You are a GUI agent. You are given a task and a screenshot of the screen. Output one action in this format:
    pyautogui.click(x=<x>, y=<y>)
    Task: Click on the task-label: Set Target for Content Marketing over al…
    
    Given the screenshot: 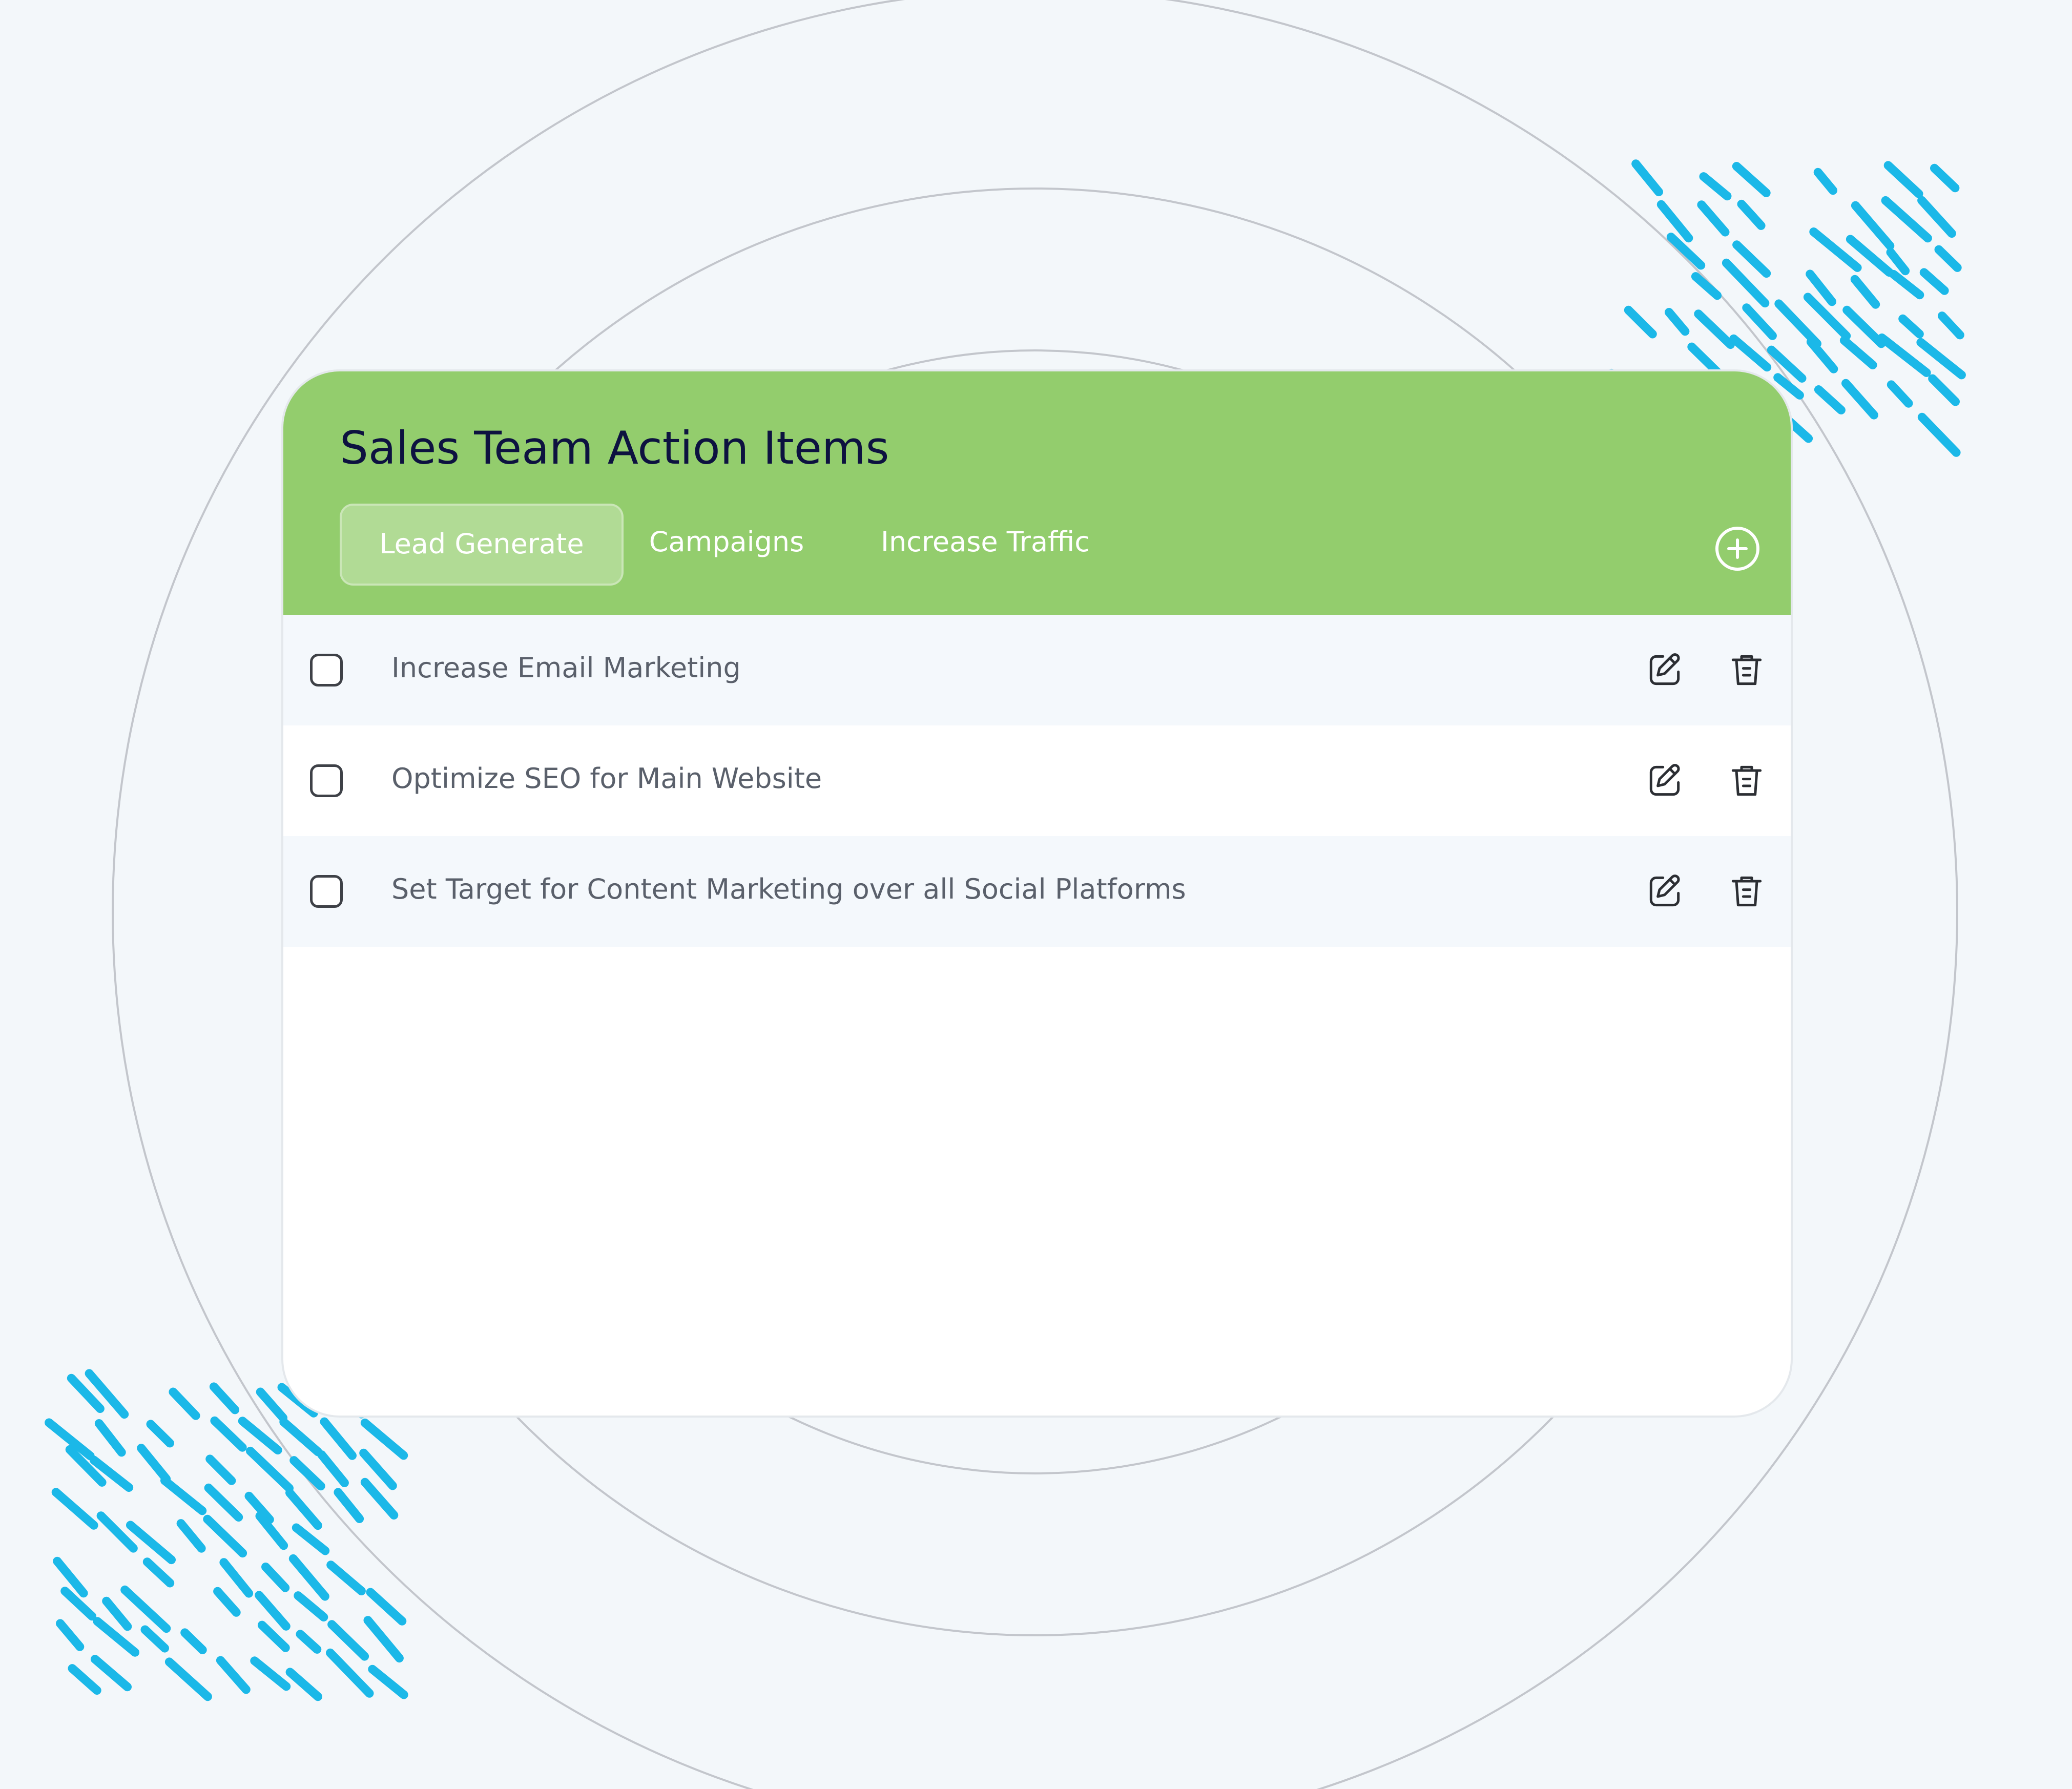 What is the action you would take?
    pyautogui.click(x=788, y=889)
    